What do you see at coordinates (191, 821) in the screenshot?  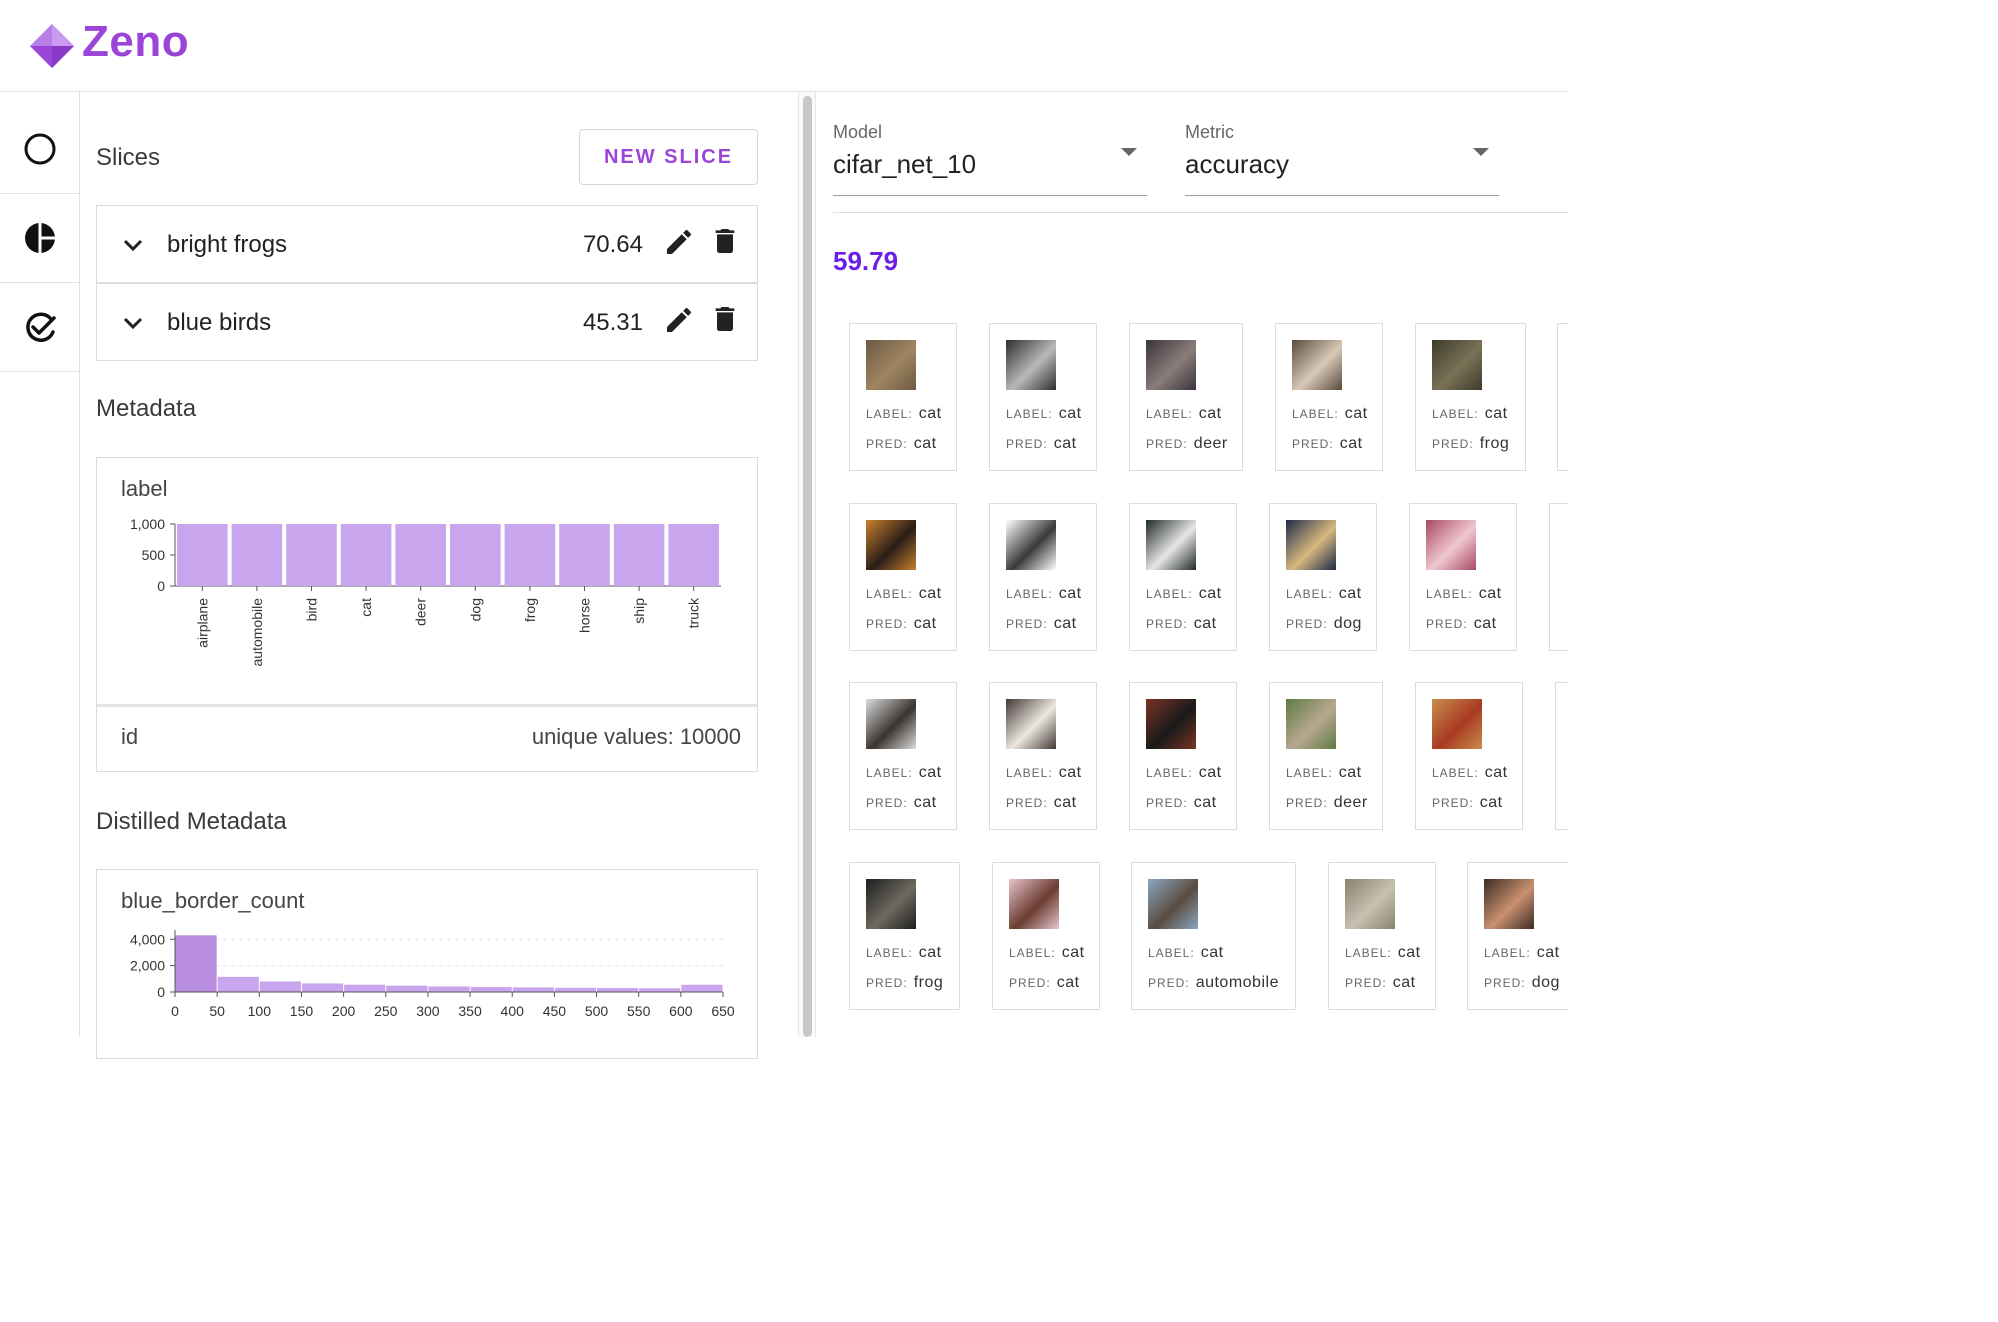 I see `distilled-metadata-title: Distilled Metadata` at bounding box center [191, 821].